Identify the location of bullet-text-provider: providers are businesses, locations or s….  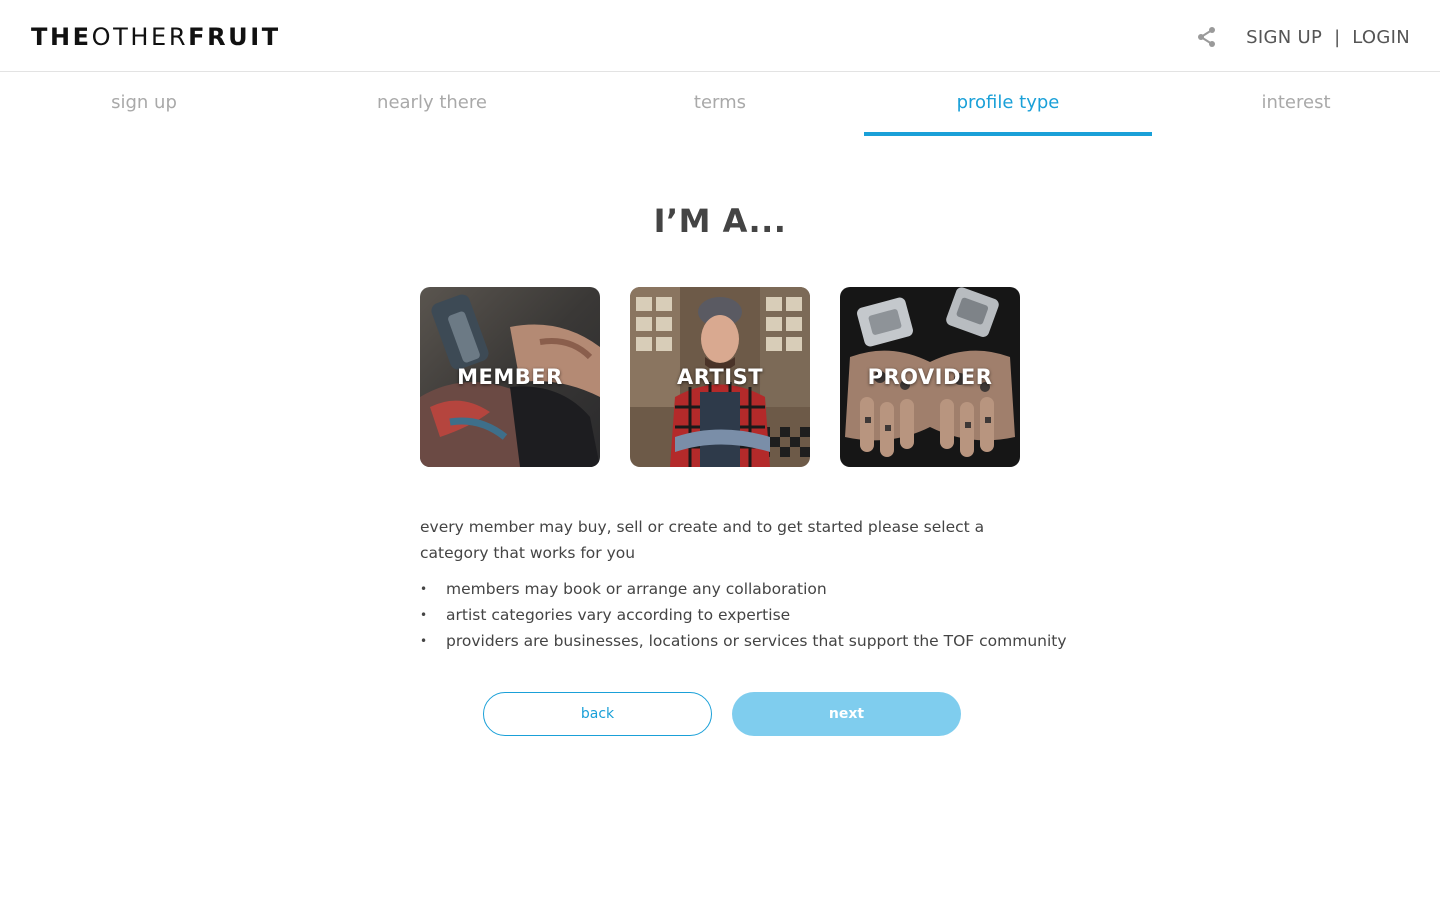
(756, 641).